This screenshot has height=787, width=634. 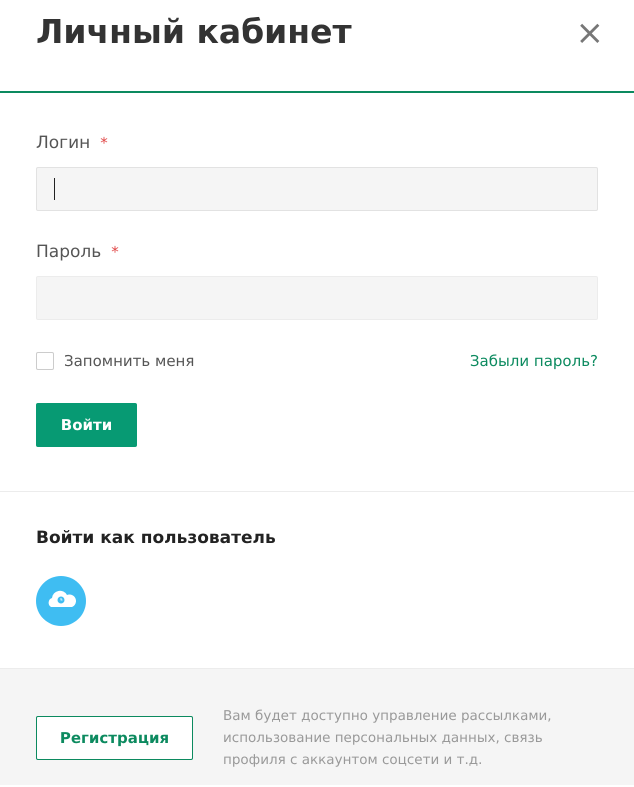 I want to click on close-button: ×, so click(x=590, y=33).